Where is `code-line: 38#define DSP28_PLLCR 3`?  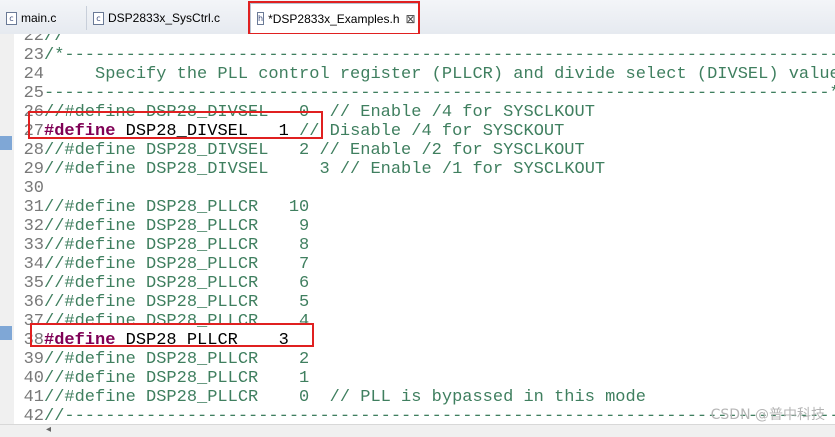
code-line: 38#define DSP28_PLLCR 3 is located at coordinates (151, 340).